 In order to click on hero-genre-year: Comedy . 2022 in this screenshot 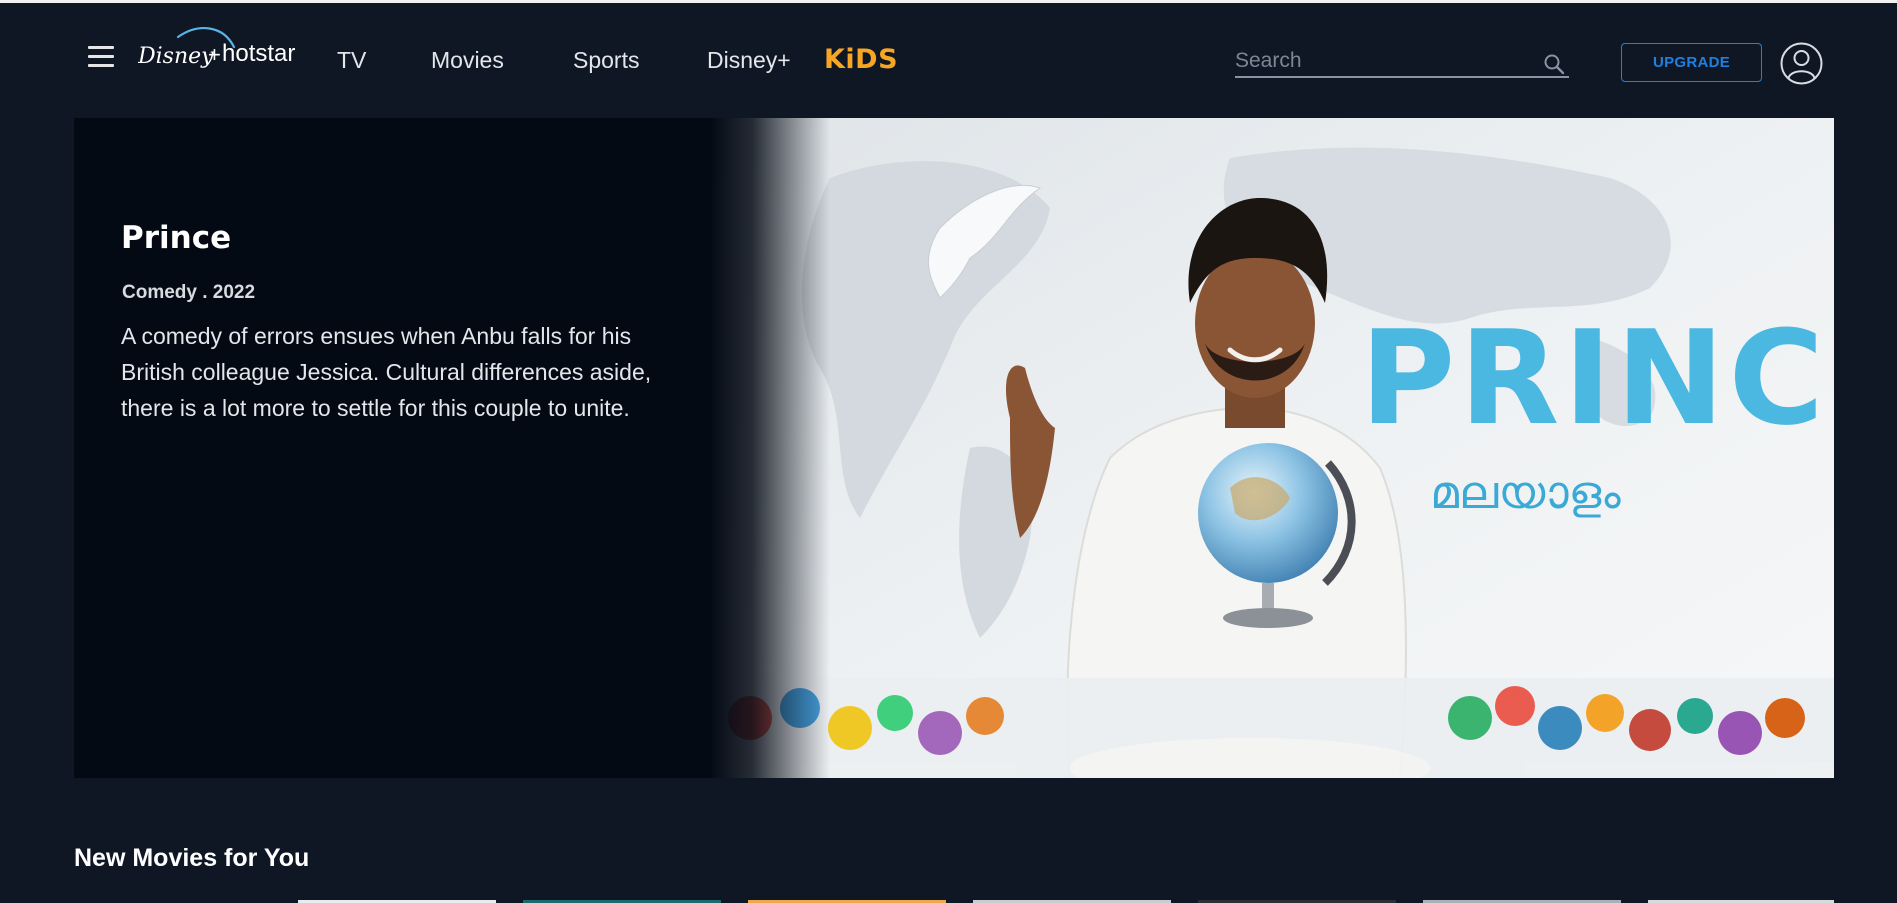, I will do `click(189, 292)`.